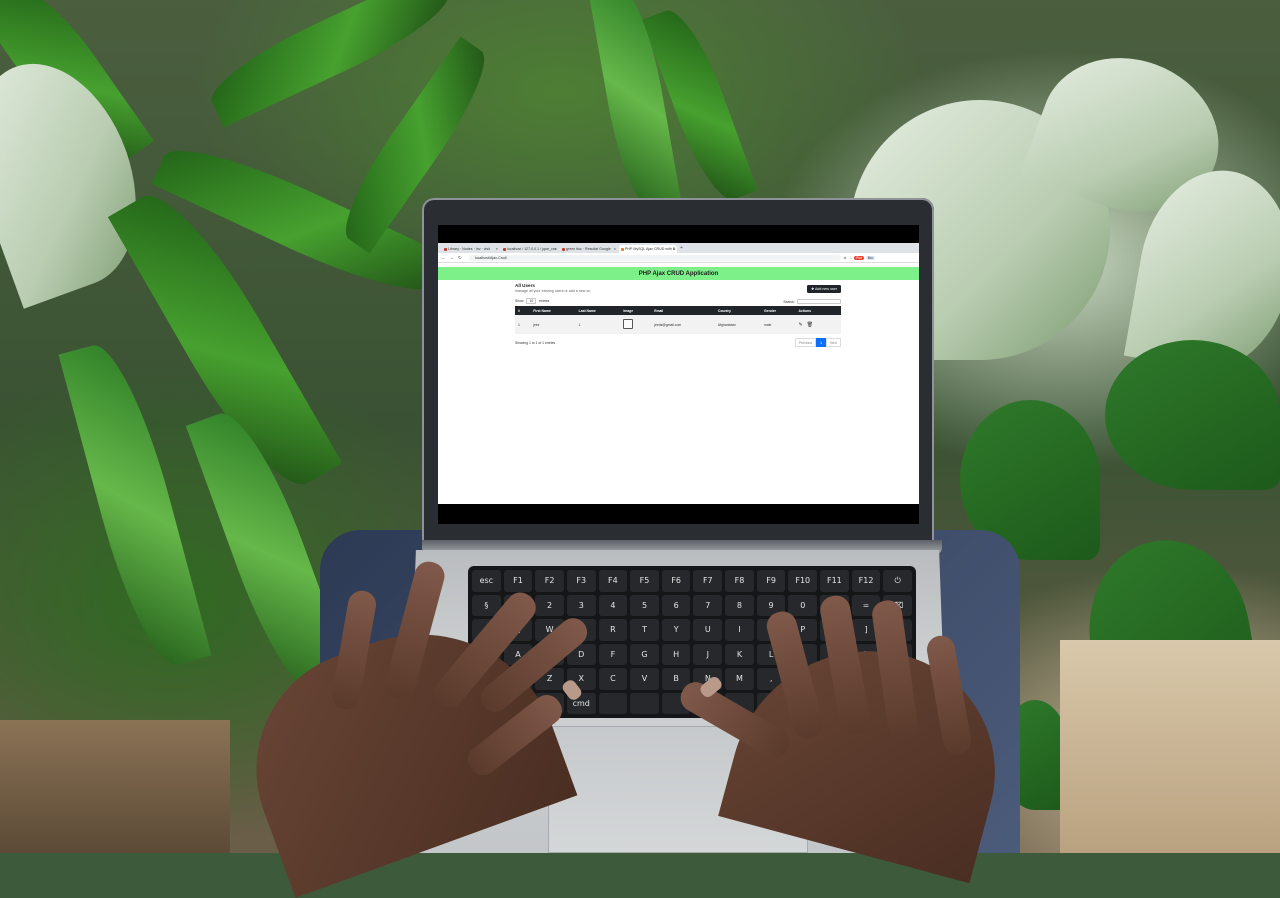 The height and width of the screenshot is (898, 1280). I want to click on column-header: Email, so click(683, 310).